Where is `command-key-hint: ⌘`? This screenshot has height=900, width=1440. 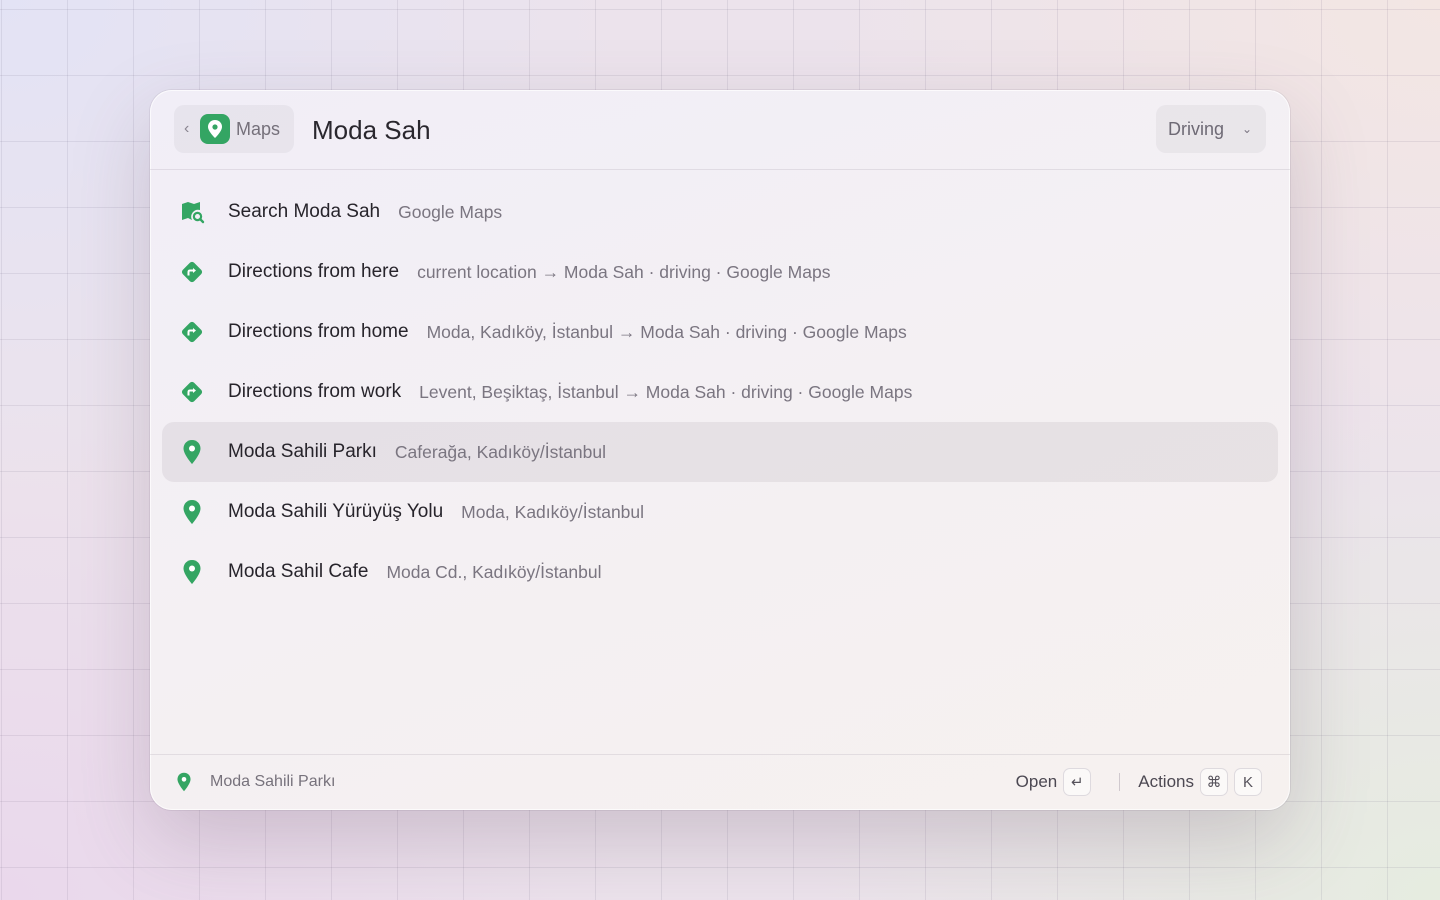 command-key-hint: ⌘ is located at coordinates (1214, 782).